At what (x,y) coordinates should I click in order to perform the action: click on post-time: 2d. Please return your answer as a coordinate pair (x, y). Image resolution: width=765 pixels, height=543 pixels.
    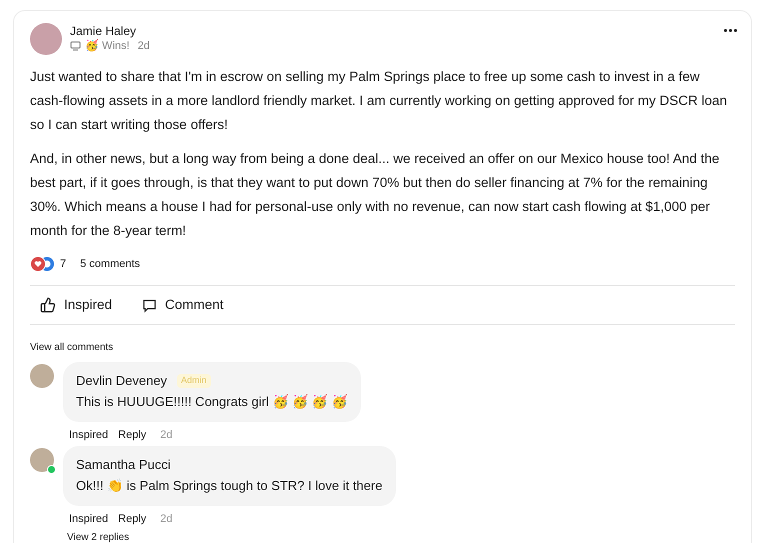
    Looking at the image, I should click on (144, 46).